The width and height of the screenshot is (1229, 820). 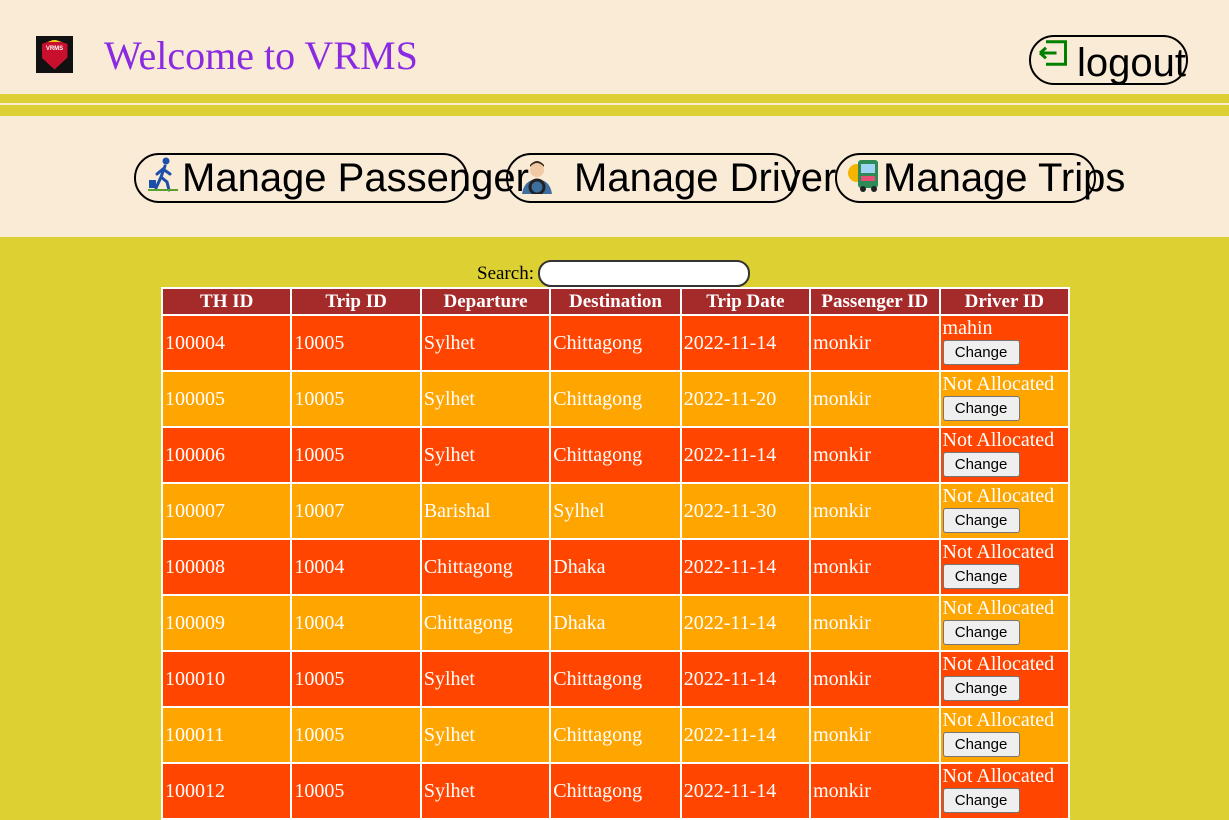 I want to click on column-header-passenger-id: Passenger ID, so click(x=875, y=301).